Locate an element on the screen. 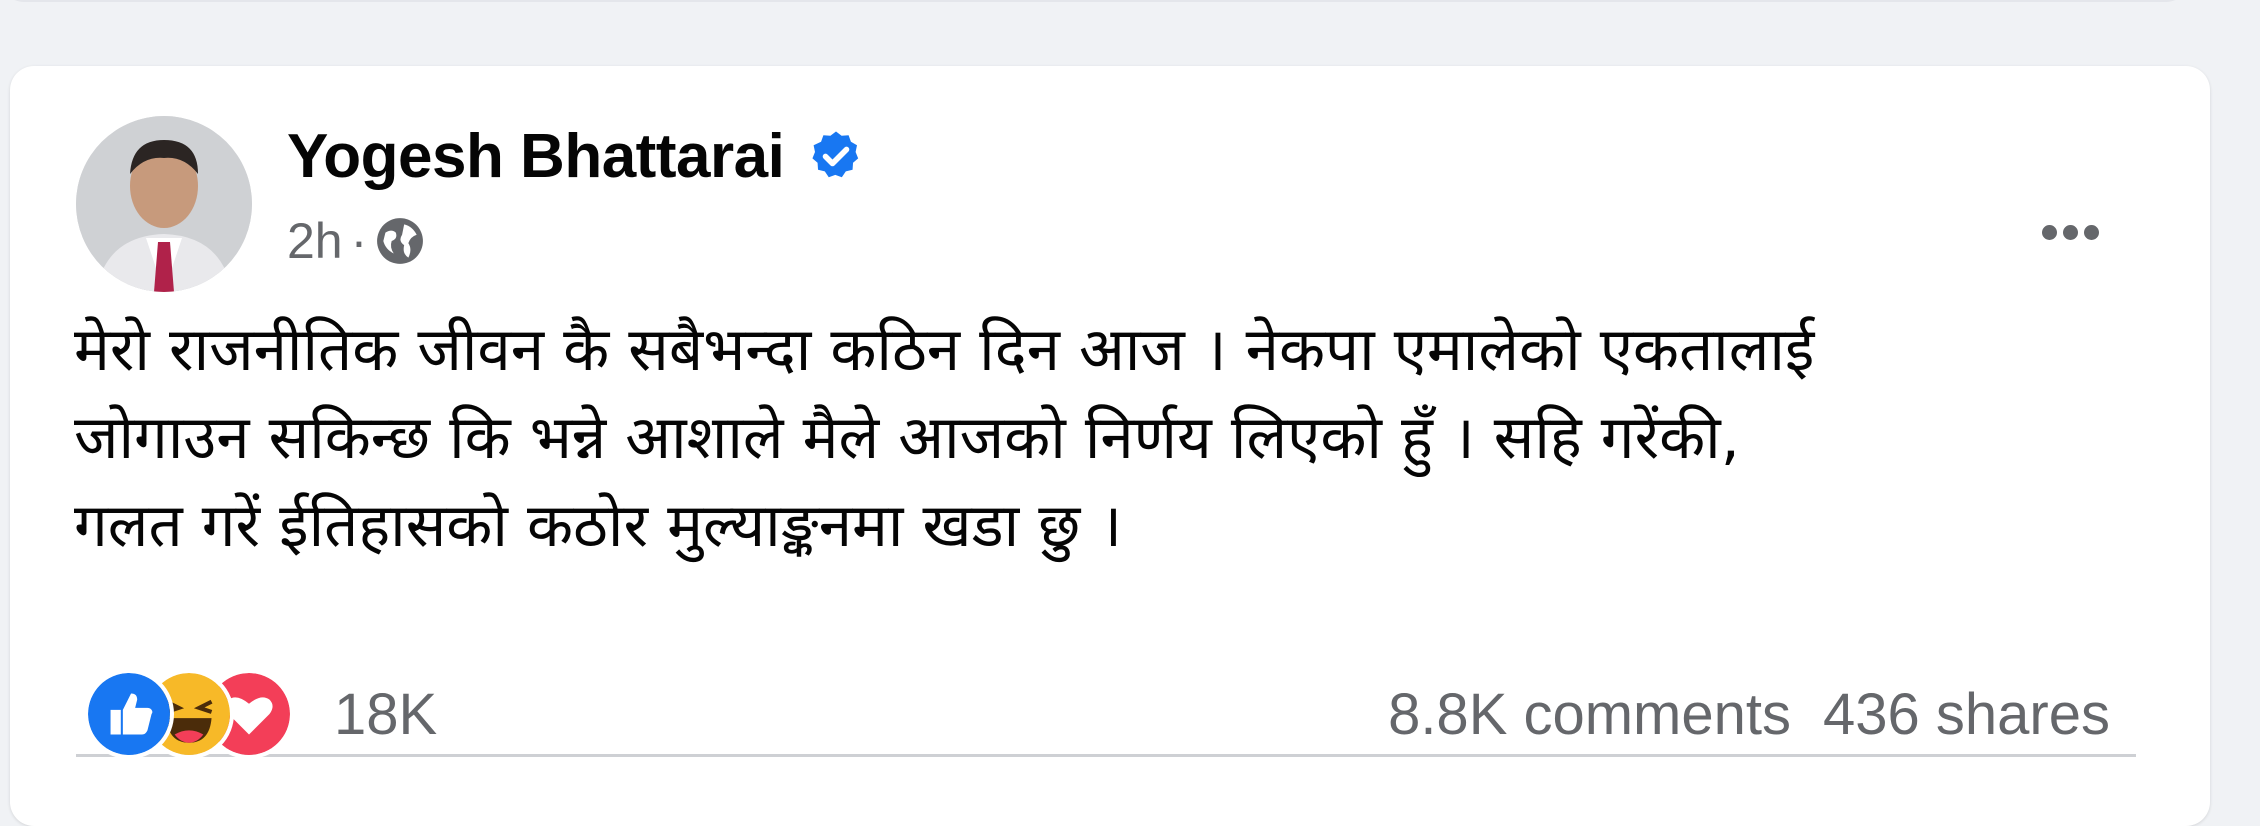 The width and height of the screenshot is (2260, 826). globe-icon is located at coordinates (400, 241).